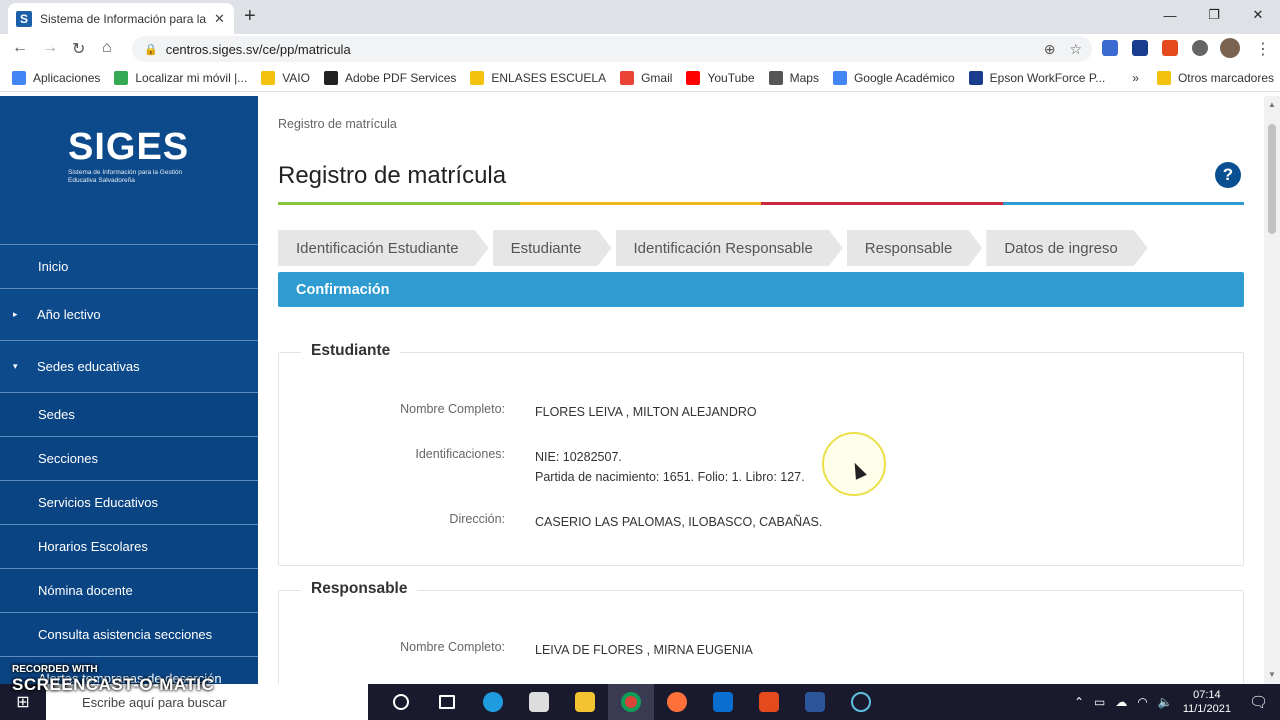  I want to click on bookmark-item: Aplicaciones, so click(56, 77).